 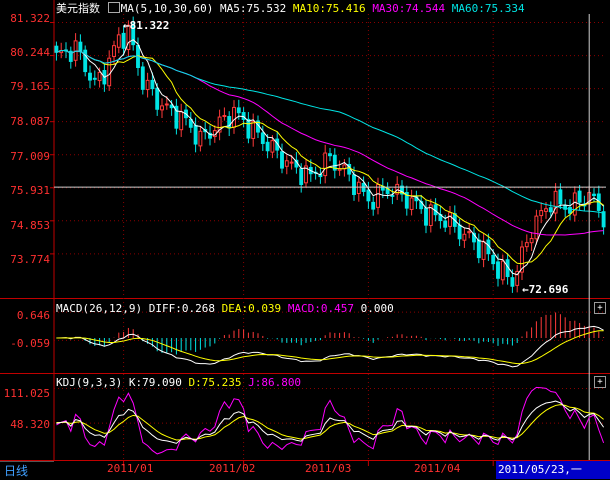 I want to click on y-tick-label: 79.165, so click(x=30, y=86).